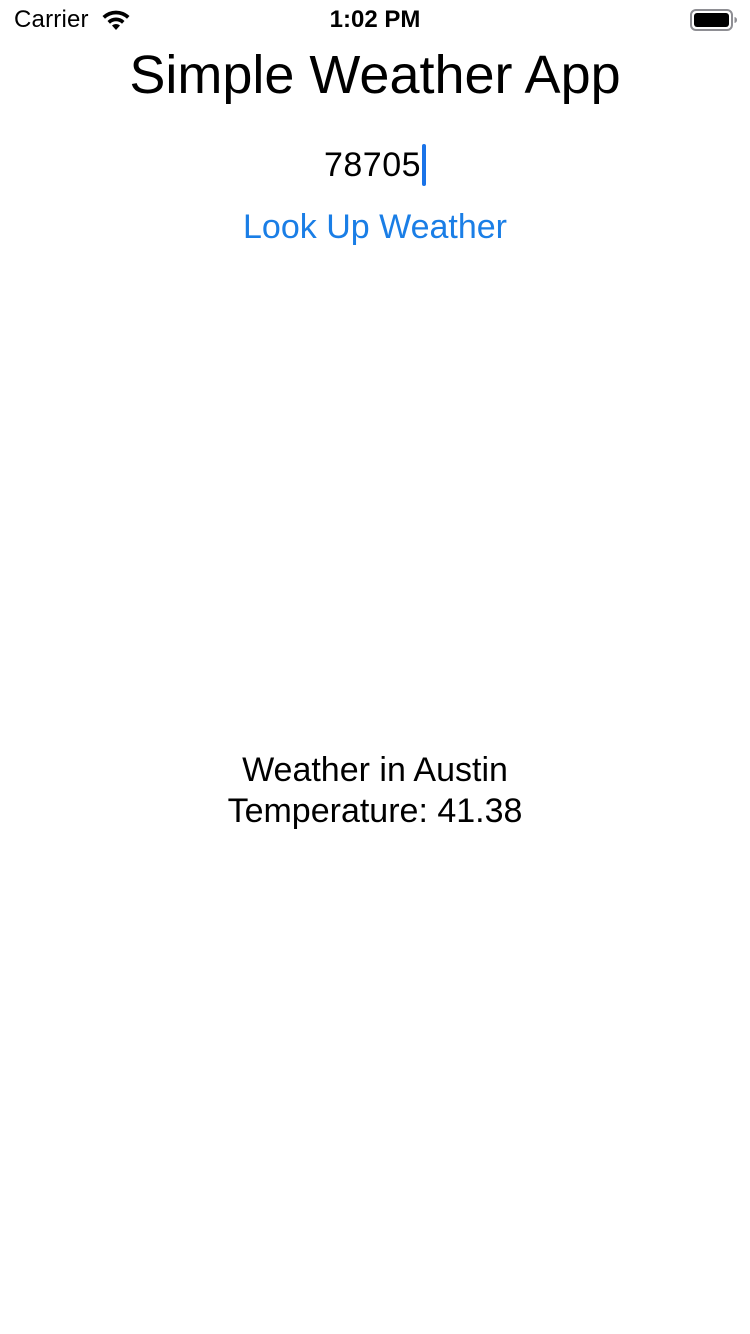  I want to click on status-bar: Carrier 1:02 PM, so click(375, 20).